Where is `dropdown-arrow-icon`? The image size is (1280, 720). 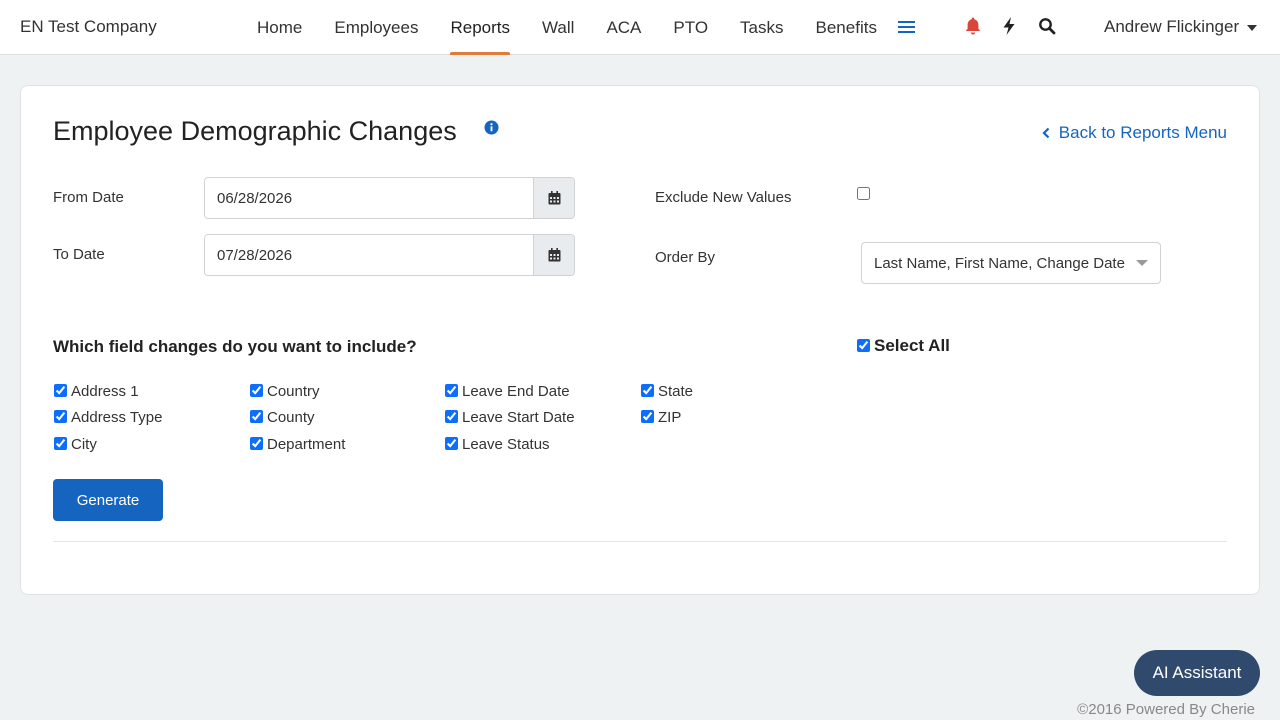 dropdown-arrow-icon is located at coordinates (1142, 263).